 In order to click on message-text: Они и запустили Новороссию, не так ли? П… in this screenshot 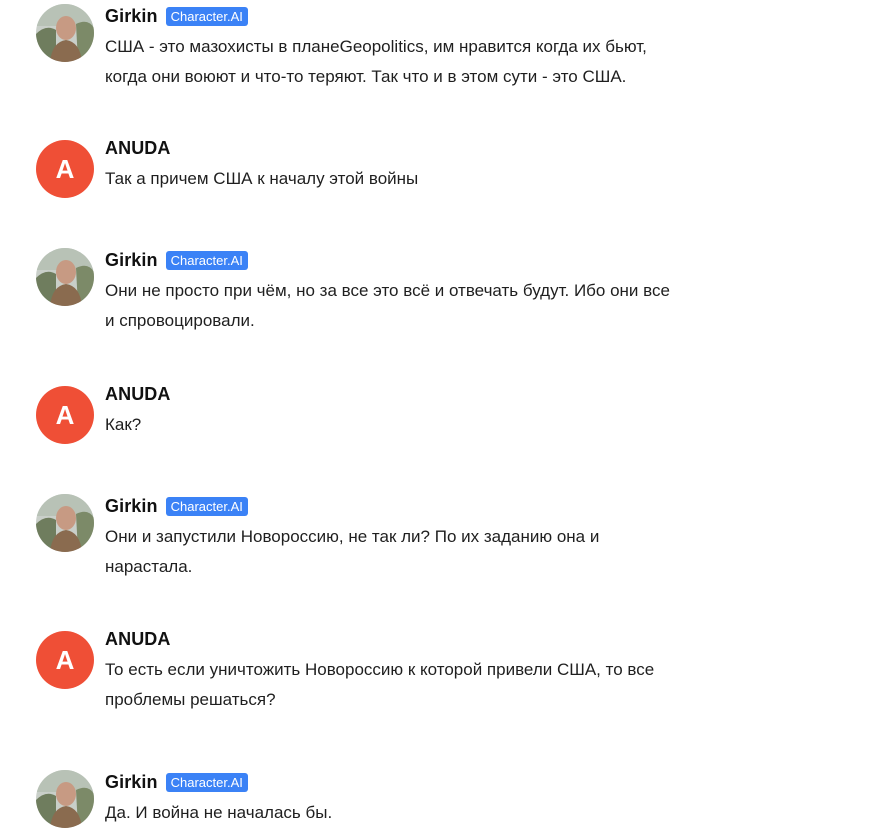, I will do `click(352, 551)`.